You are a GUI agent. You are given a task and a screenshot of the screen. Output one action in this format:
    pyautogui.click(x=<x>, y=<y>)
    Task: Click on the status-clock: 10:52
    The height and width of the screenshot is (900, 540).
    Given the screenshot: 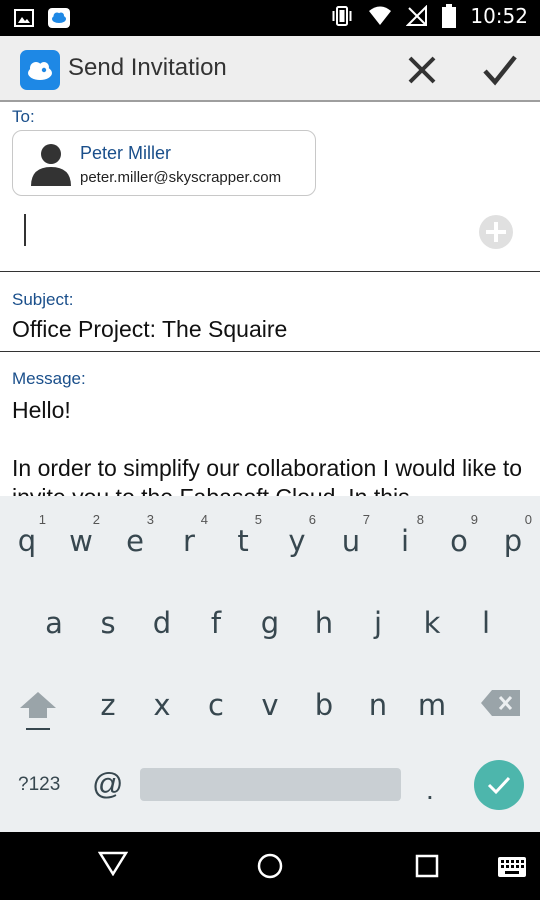 What is the action you would take?
    pyautogui.click(x=499, y=16)
    